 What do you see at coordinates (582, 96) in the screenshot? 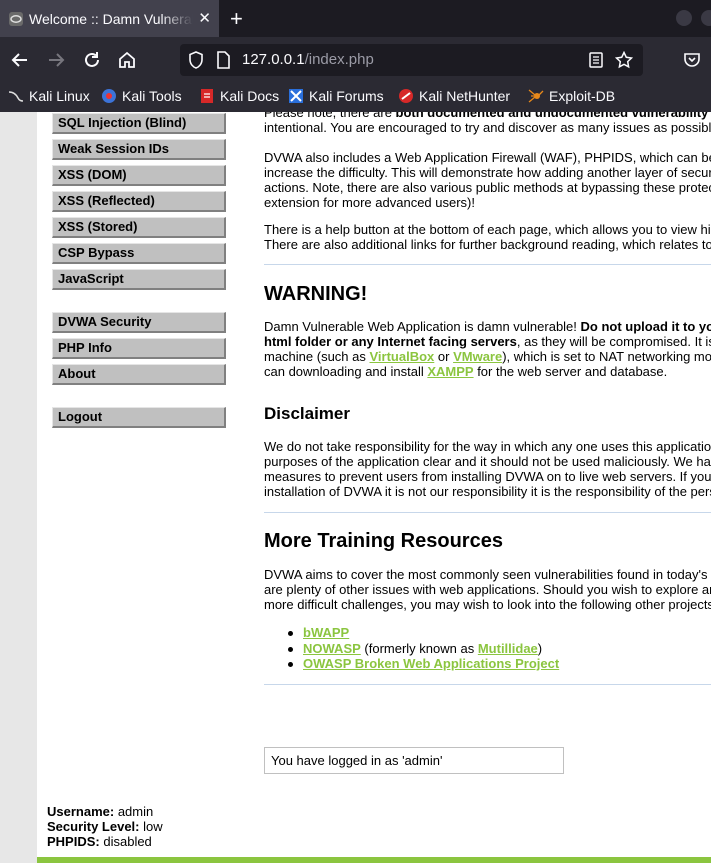
I see `bookmark-label: Exploit-DB` at bounding box center [582, 96].